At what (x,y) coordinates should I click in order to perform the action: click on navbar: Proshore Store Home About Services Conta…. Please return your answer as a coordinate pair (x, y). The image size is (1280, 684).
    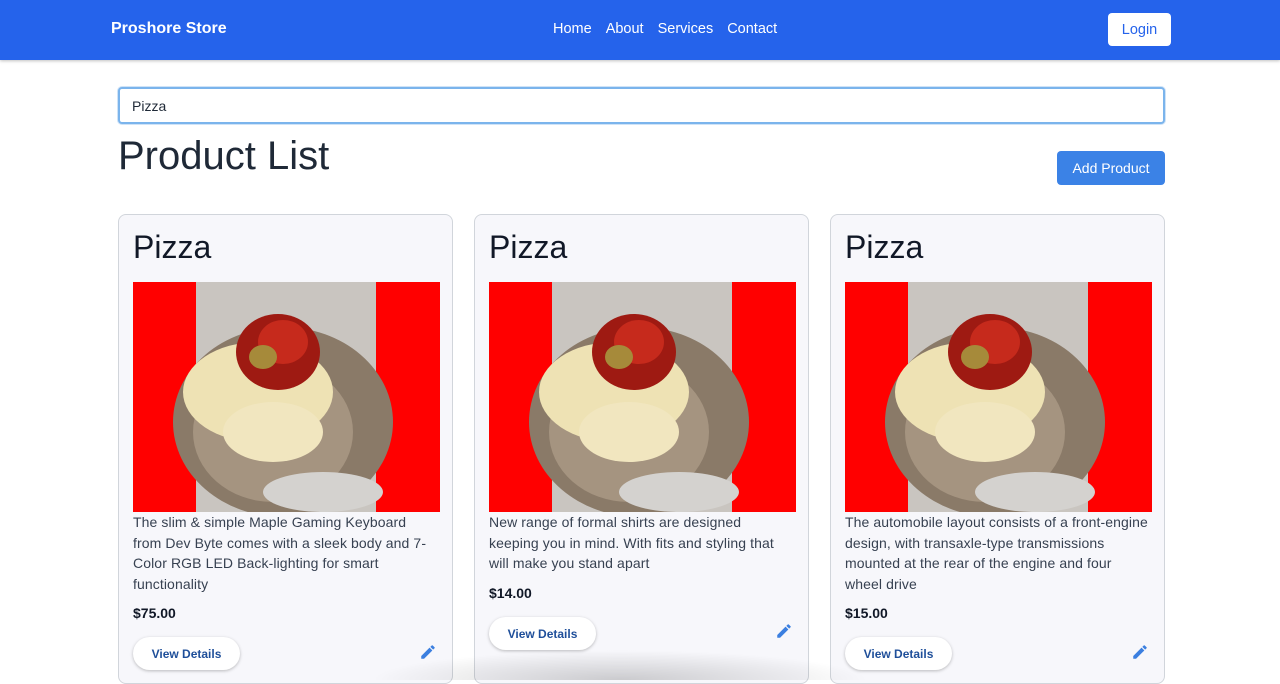
    Looking at the image, I should click on (640, 30).